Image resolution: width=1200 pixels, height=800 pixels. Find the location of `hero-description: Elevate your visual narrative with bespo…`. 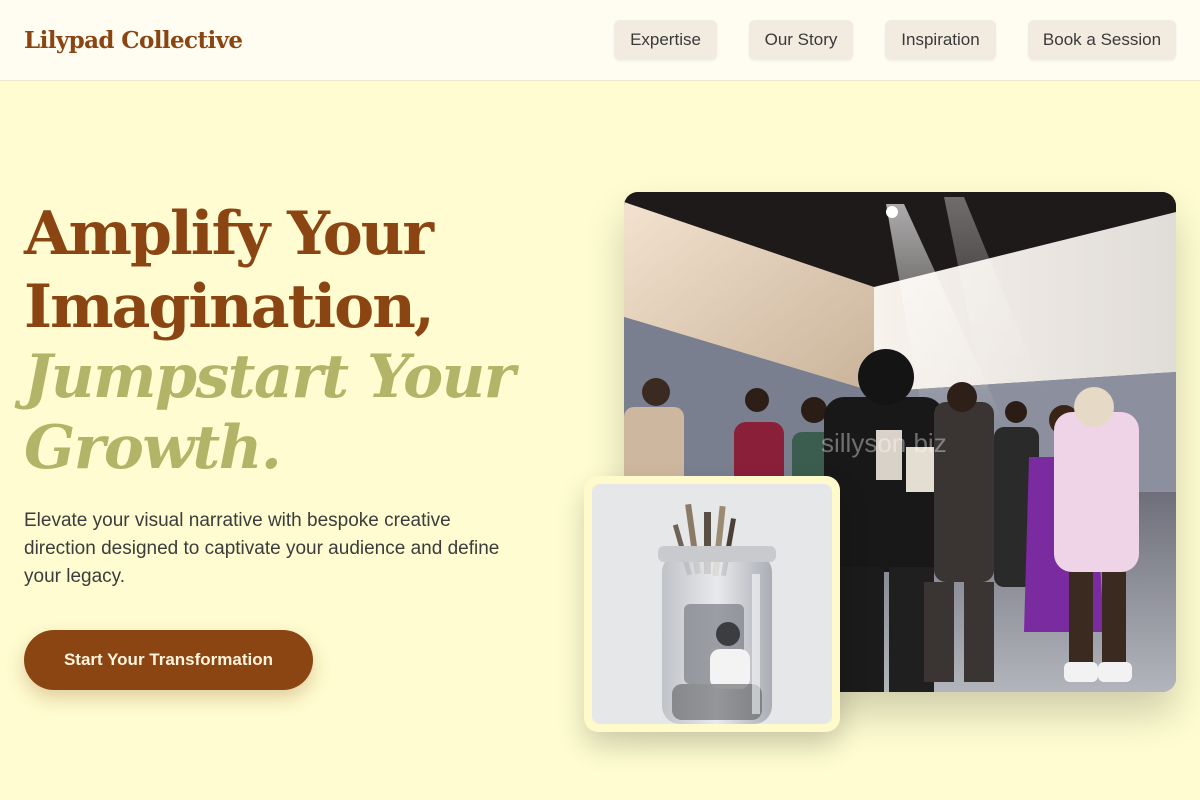

hero-description: Elevate your visual narrative with bespo… is located at coordinates (262, 548).